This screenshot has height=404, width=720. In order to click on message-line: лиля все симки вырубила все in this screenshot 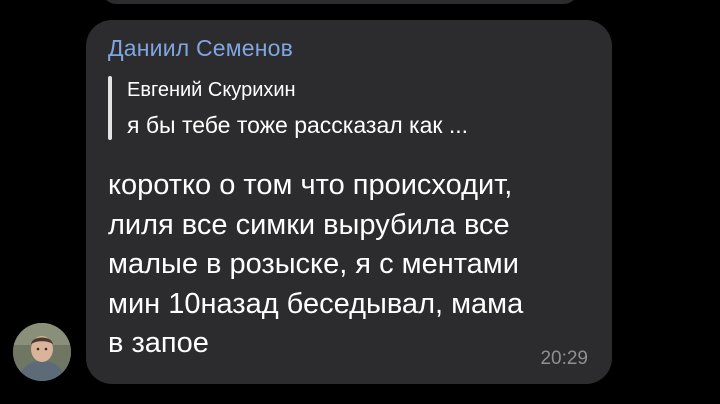, I will do `click(309, 224)`.